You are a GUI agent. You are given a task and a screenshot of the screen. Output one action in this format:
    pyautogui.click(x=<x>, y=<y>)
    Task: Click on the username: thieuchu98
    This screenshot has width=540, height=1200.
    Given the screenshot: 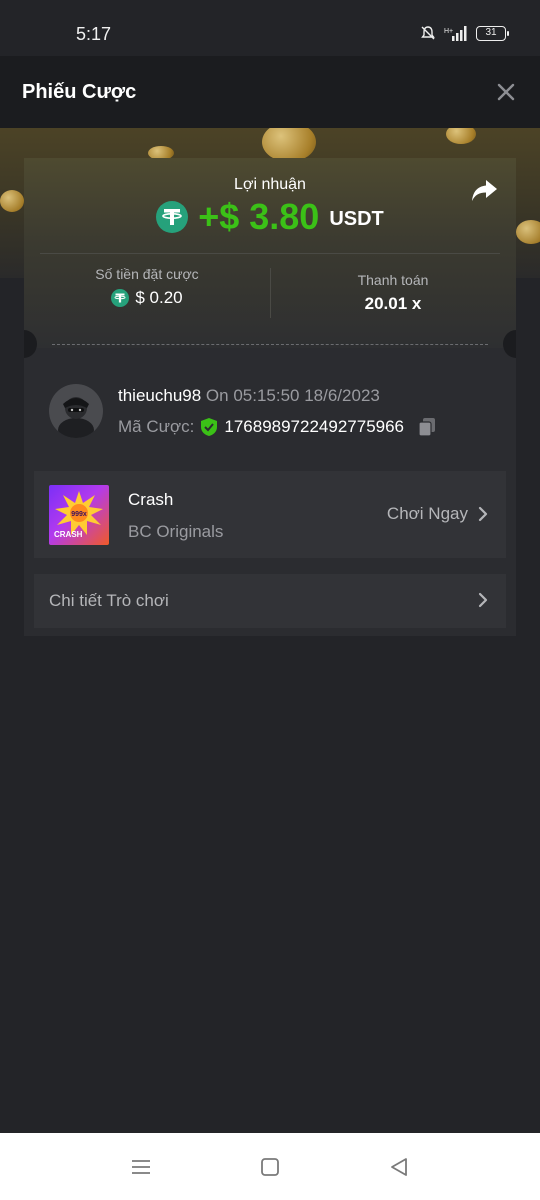 What is the action you would take?
    pyautogui.click(x=159, y=395)
    